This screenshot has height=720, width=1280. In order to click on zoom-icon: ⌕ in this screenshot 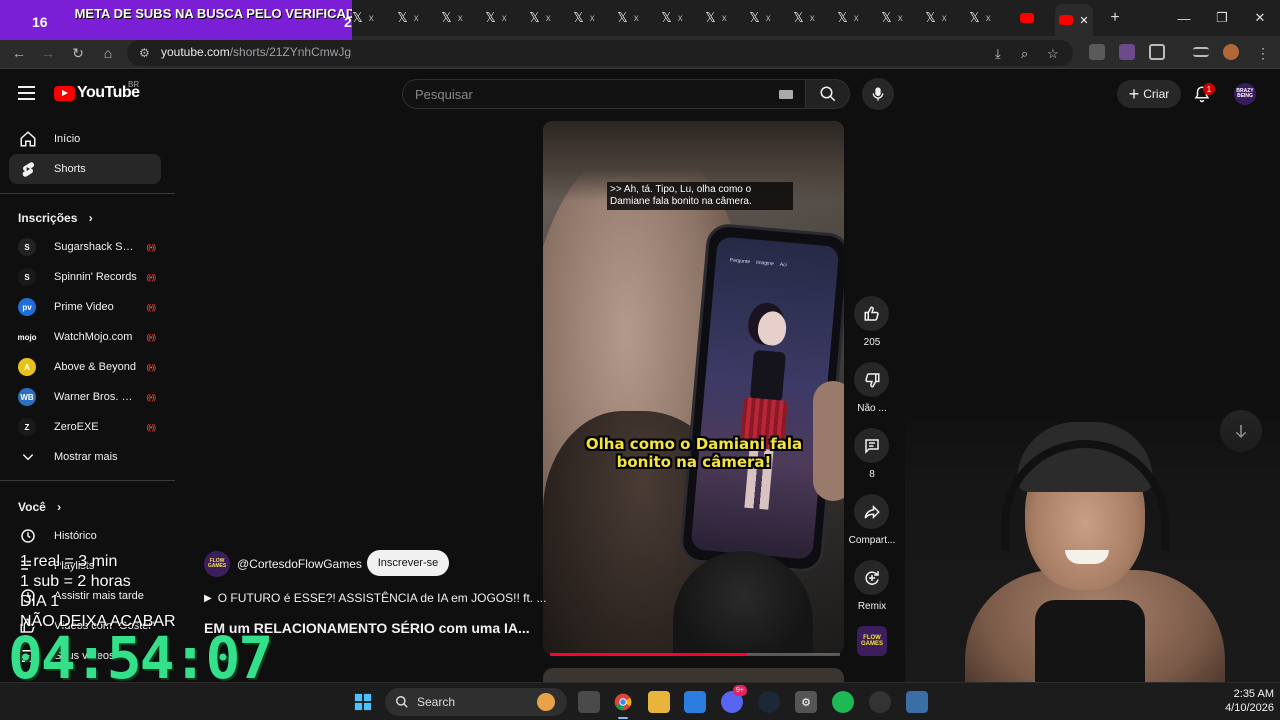, I will do `click(1024, 54)`.